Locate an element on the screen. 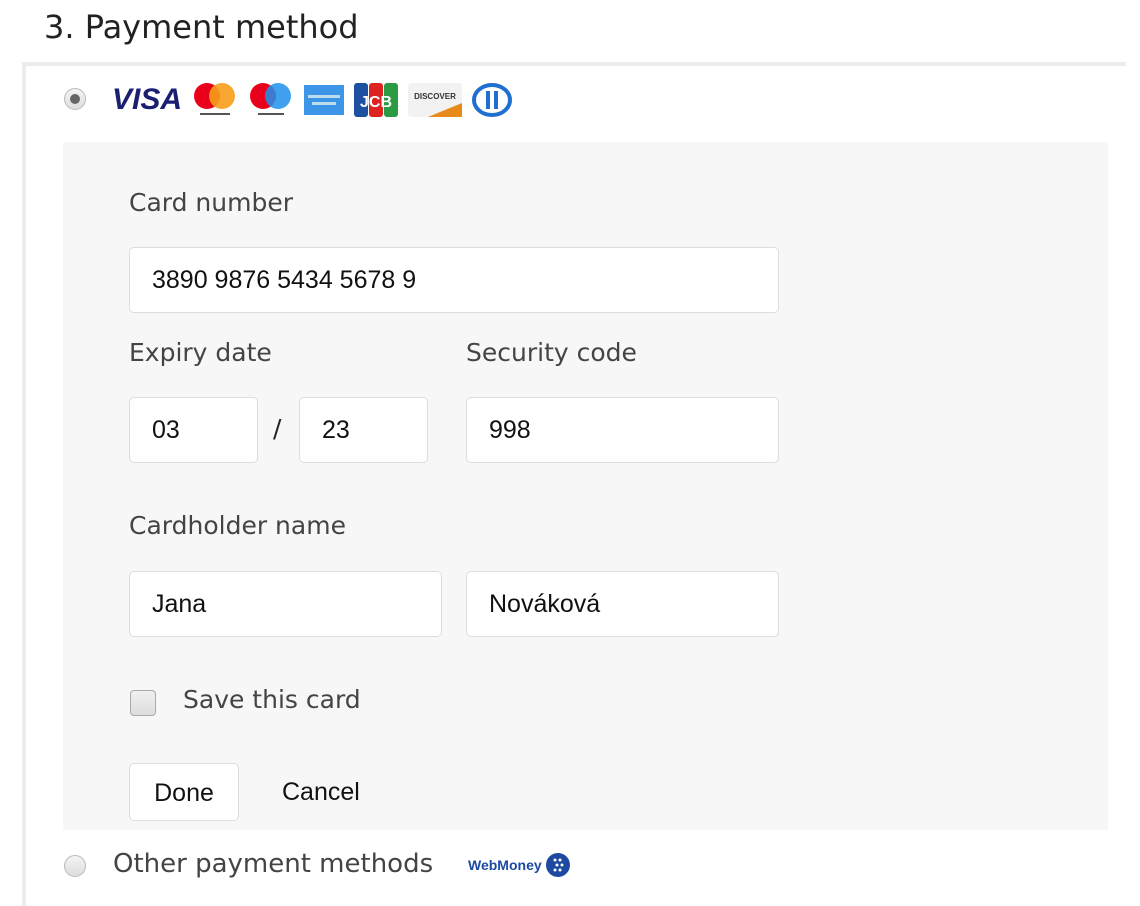 The width and height of the screenshot is (1140, 906). other-payment-radio is located at coordinates (75, 866).